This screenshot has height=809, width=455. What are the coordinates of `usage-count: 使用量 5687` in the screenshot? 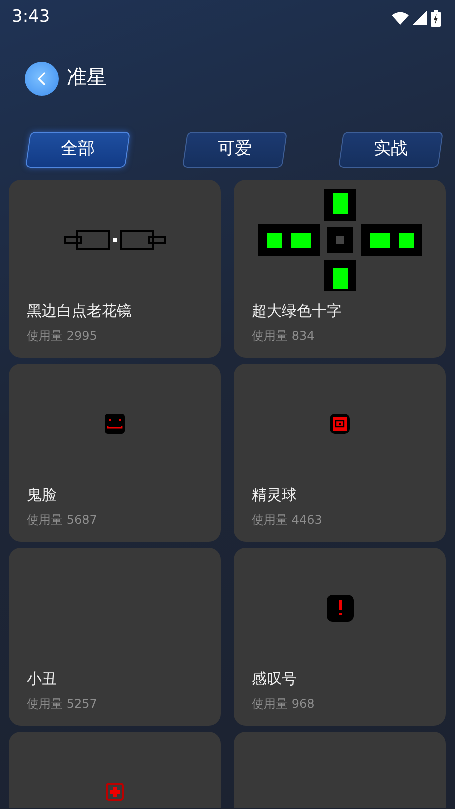 It's located at (62, 520).